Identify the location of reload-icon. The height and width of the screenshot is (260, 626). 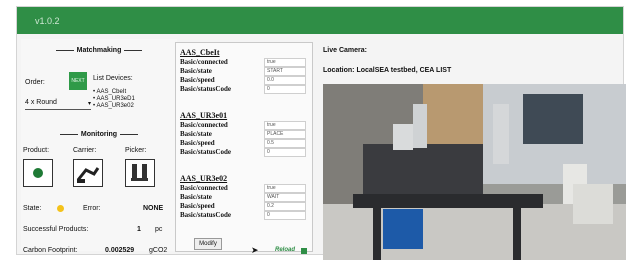
(304, 251).